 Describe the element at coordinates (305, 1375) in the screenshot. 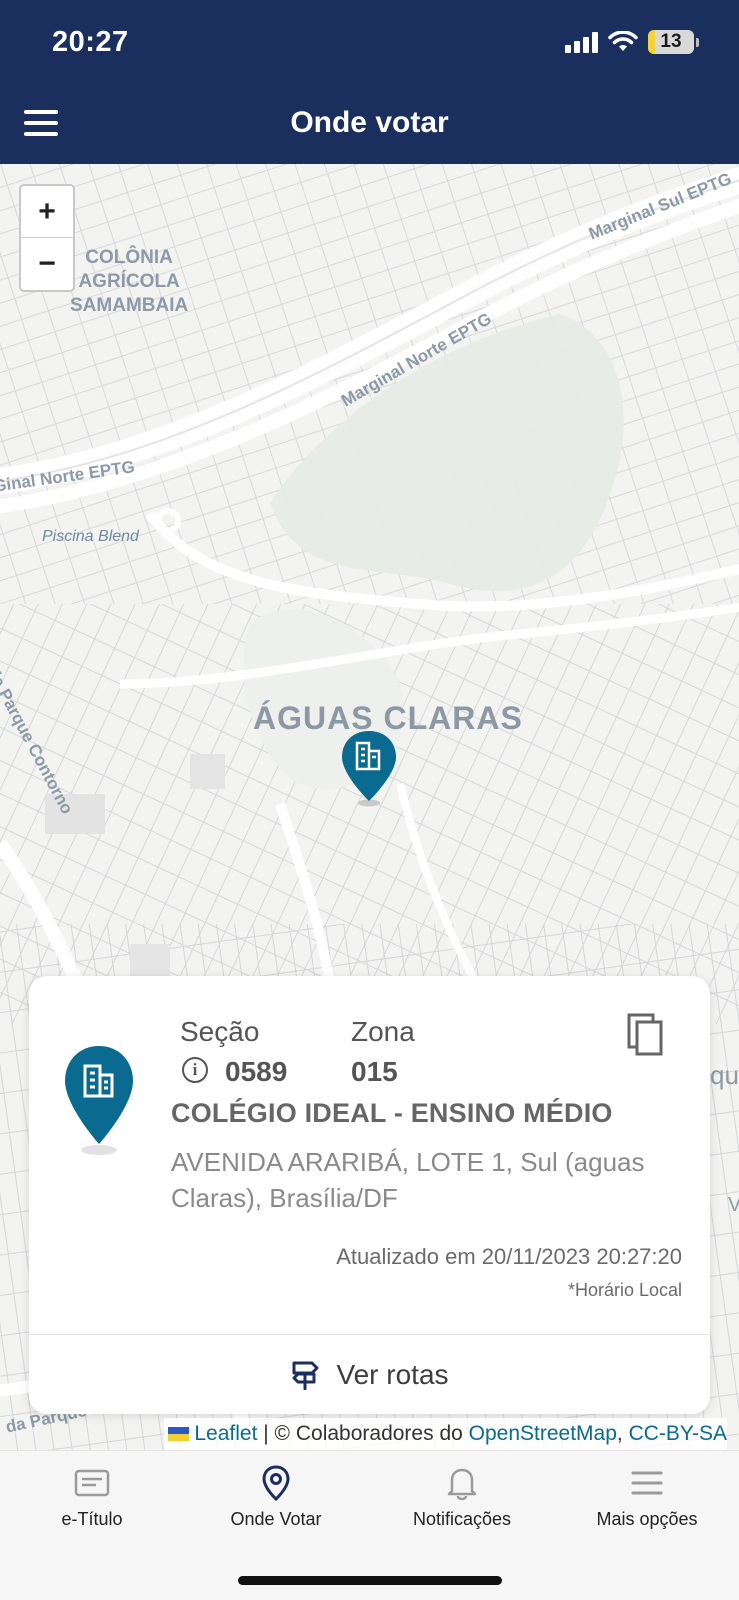

I see `signpost-icon` at that location.